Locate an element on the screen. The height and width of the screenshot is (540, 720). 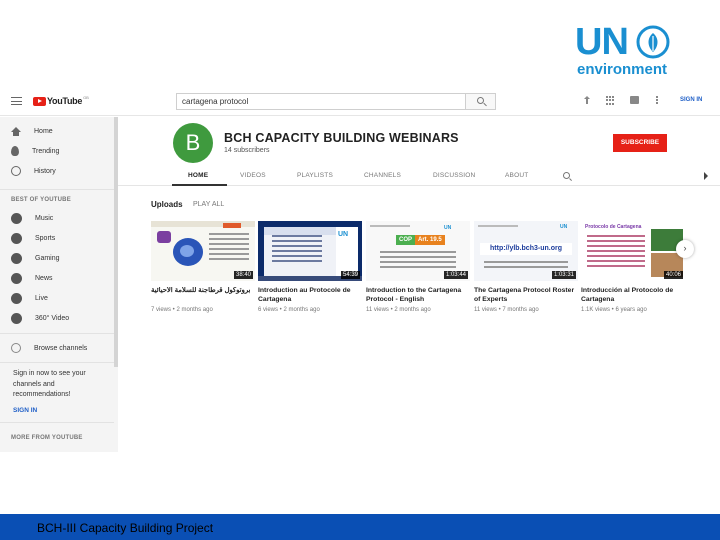
globe-icon is located at coordinates (188, 252).